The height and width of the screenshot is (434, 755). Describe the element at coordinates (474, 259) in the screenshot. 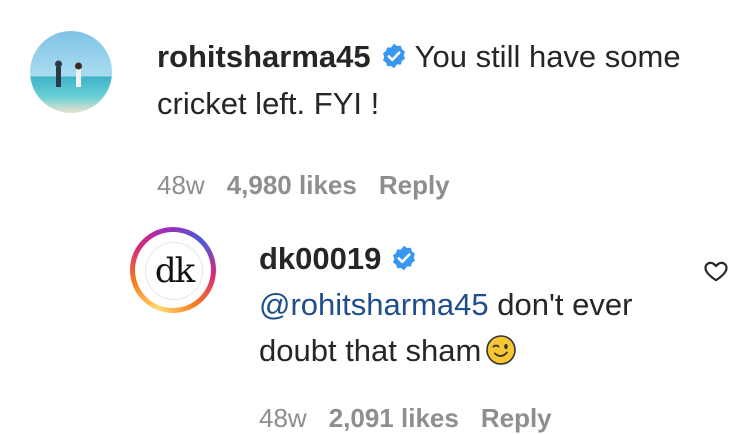

I see `username-row: dk00019` at that location.